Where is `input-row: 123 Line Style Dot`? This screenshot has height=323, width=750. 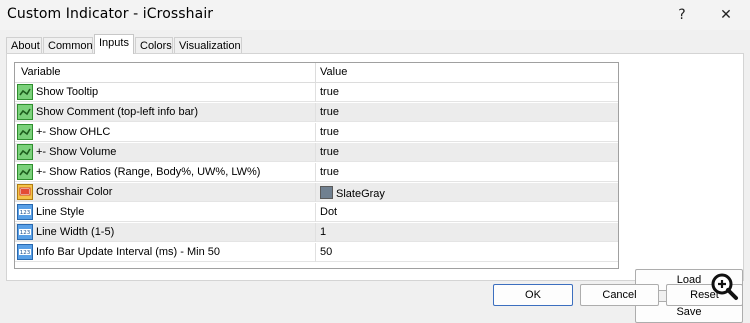
input-row: 123 Line Style Dot is located at coordinates (316, 212).